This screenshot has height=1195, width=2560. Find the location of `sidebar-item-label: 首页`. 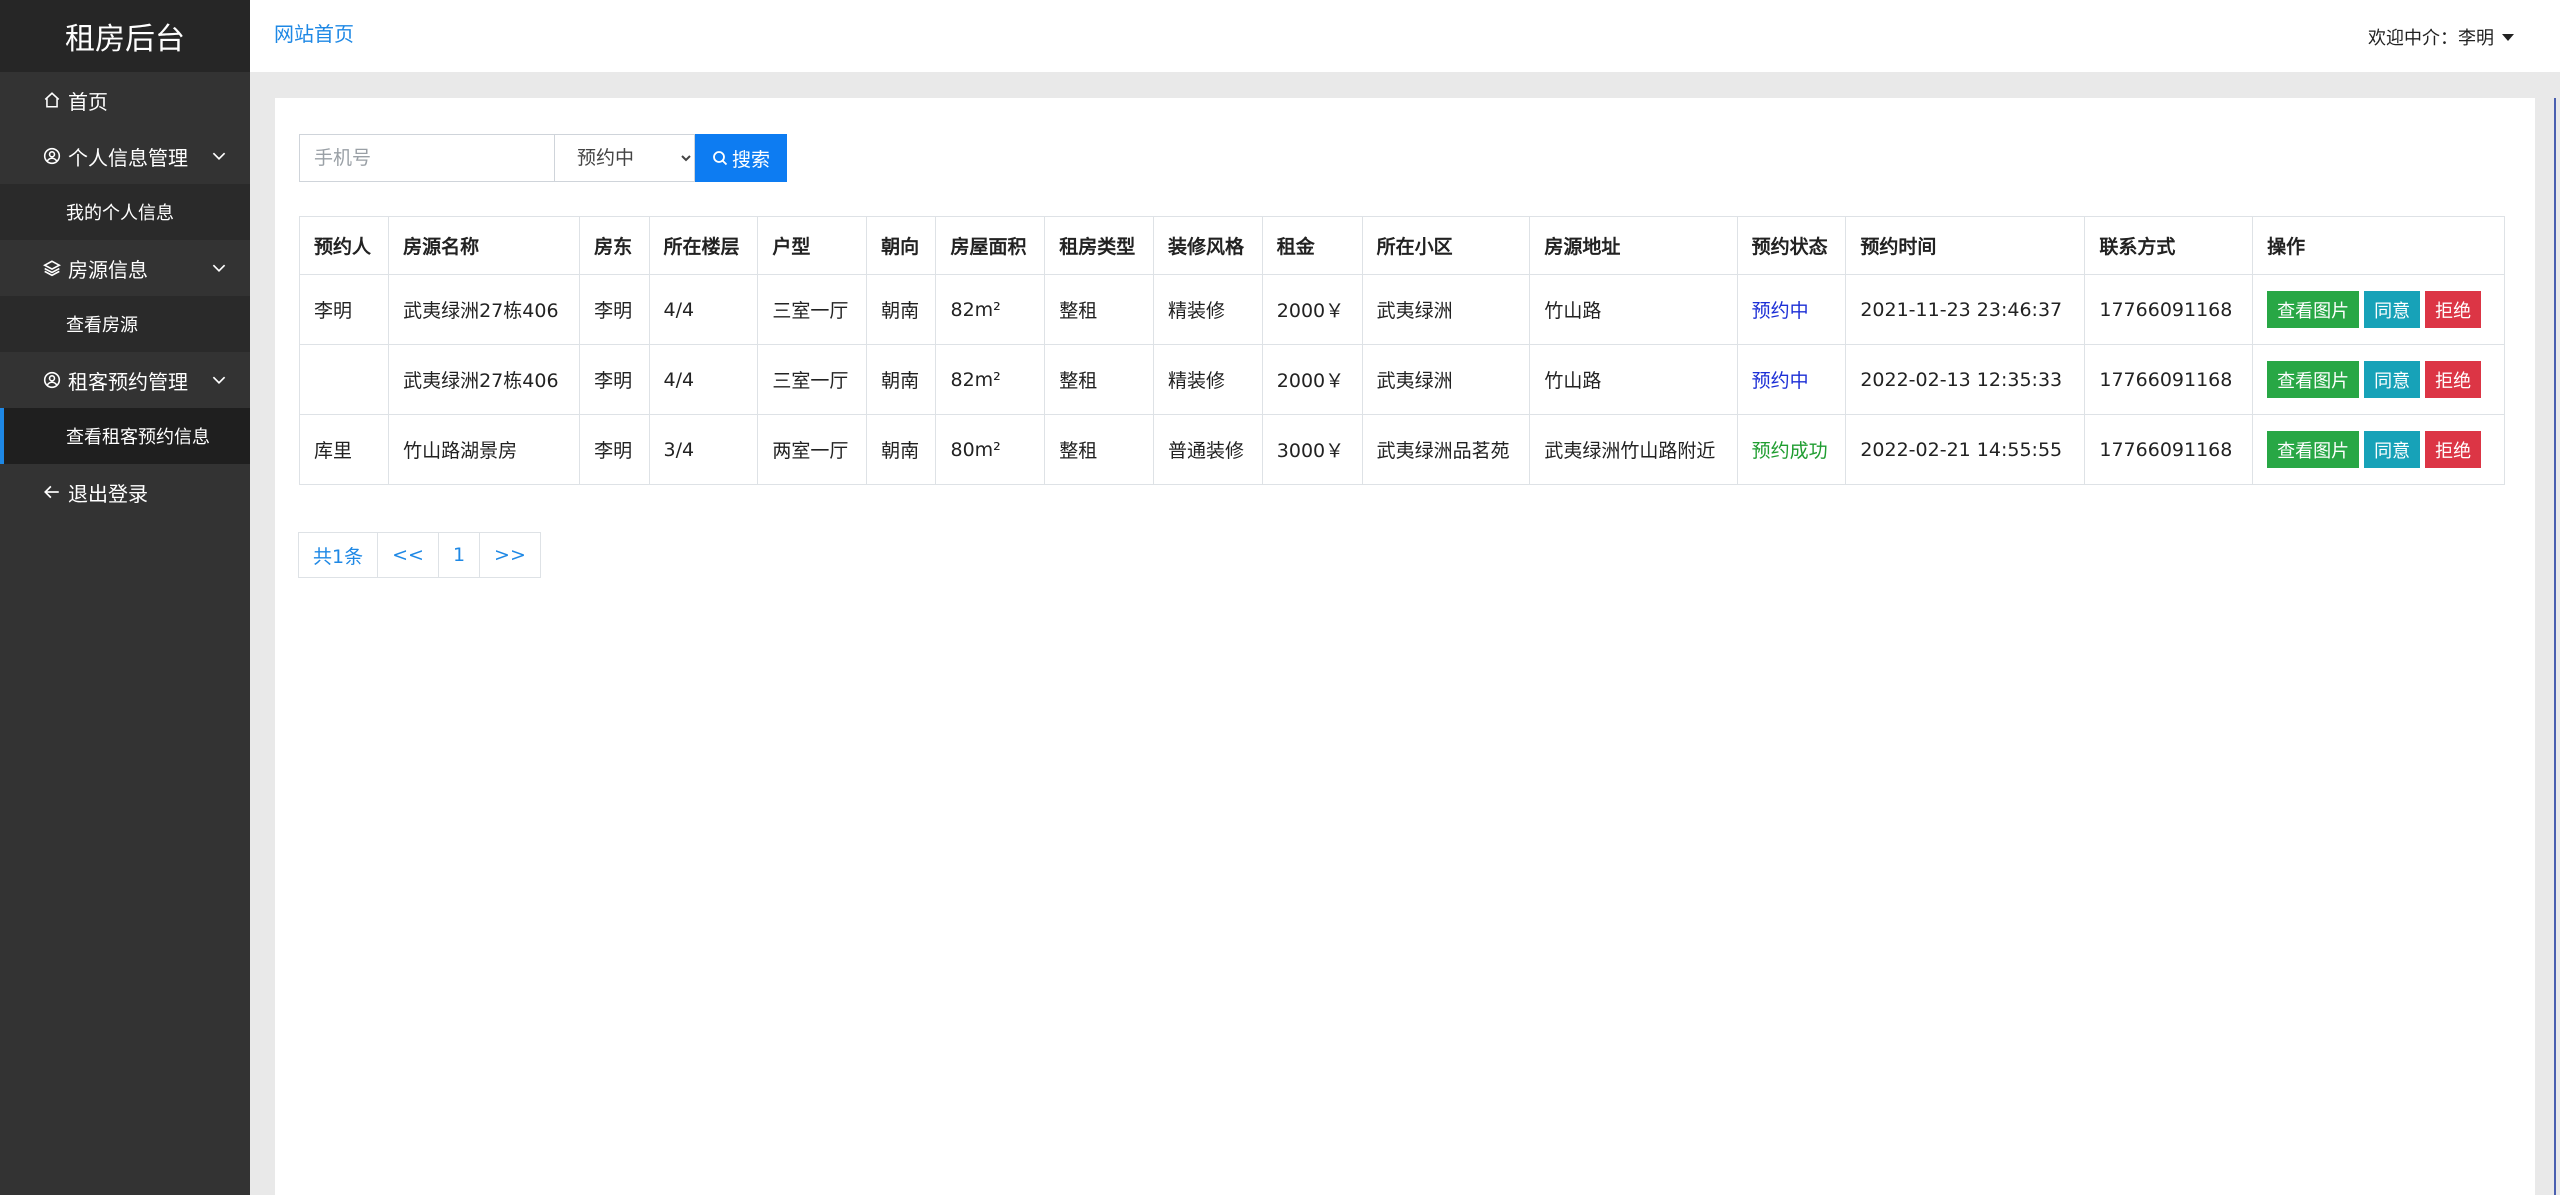

sidebar-item-label: 首页 is located at coordinates (88, 101).